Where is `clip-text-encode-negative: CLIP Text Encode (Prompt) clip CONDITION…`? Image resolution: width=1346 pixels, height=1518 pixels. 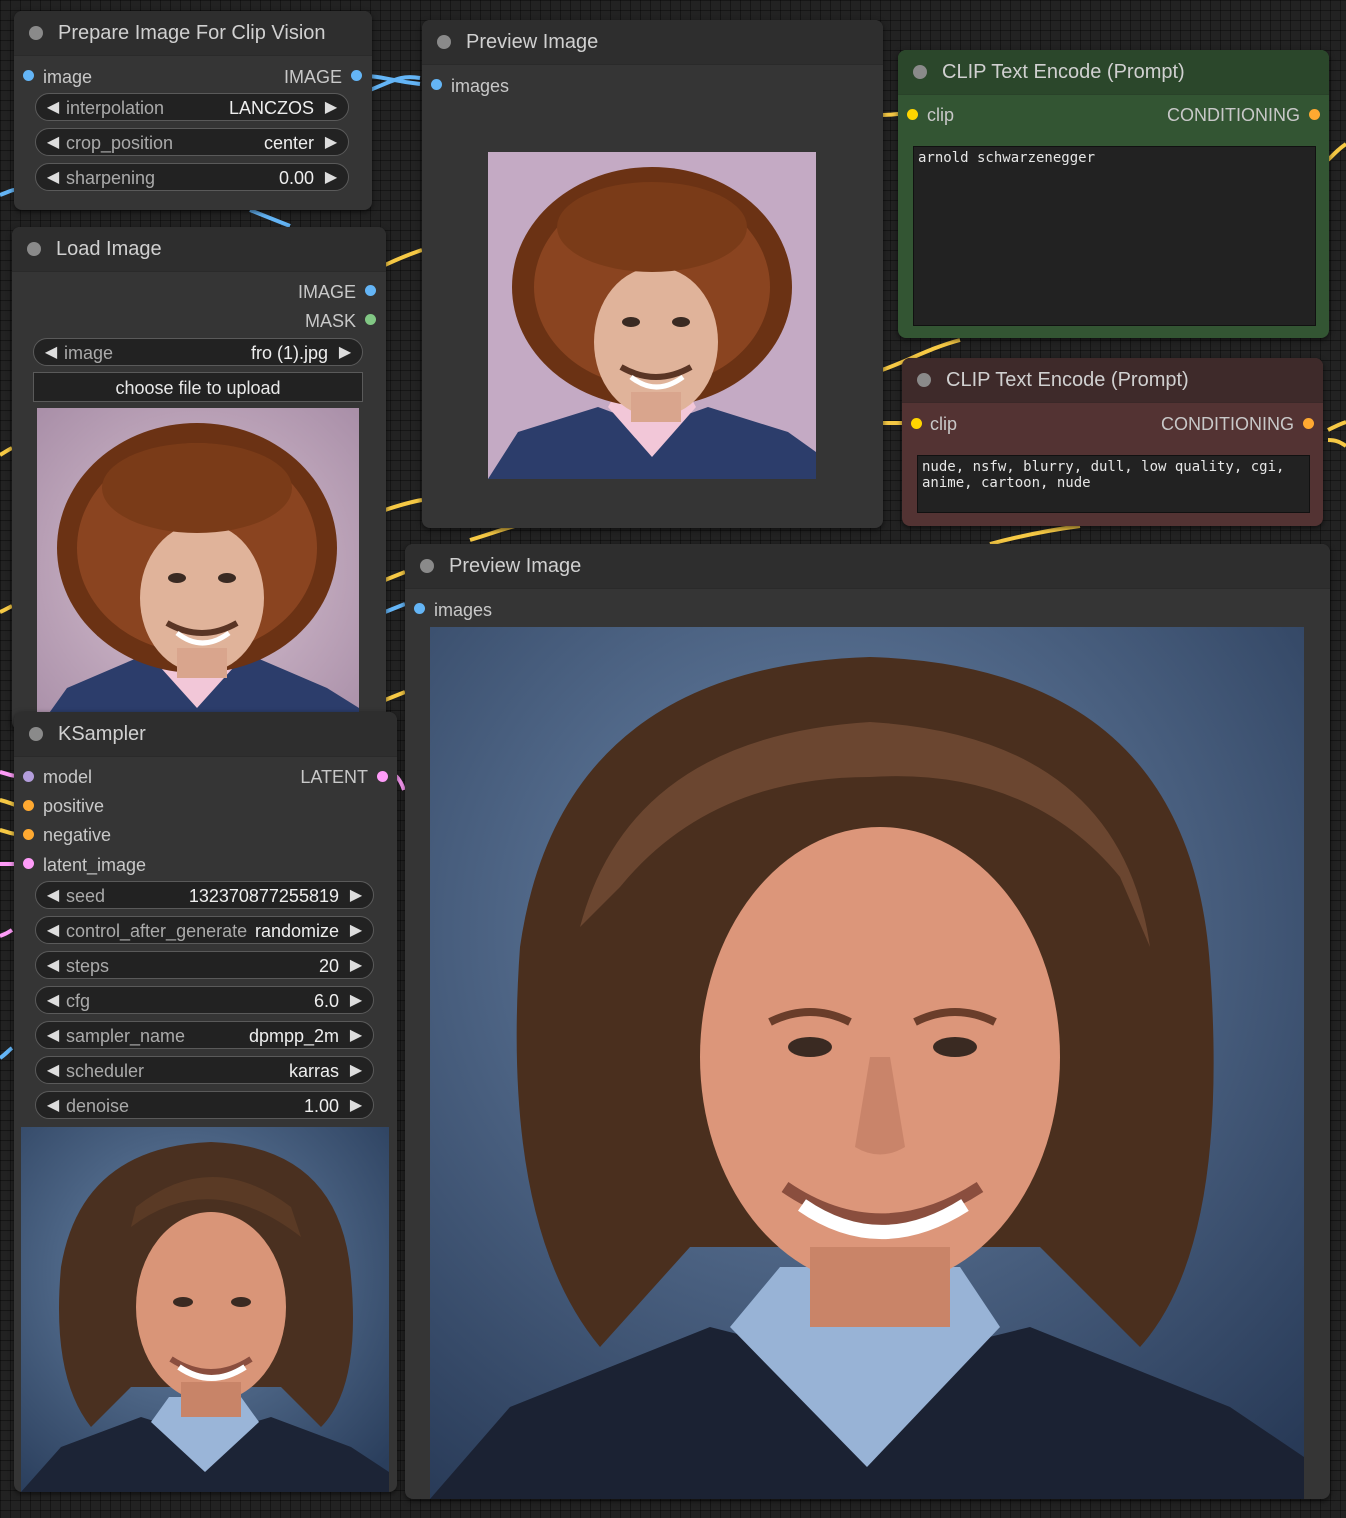
clip-text-encode-negative: CLIP Text Encode (Prompt) clip CONDITION… is located at coordinates (1112, 442).